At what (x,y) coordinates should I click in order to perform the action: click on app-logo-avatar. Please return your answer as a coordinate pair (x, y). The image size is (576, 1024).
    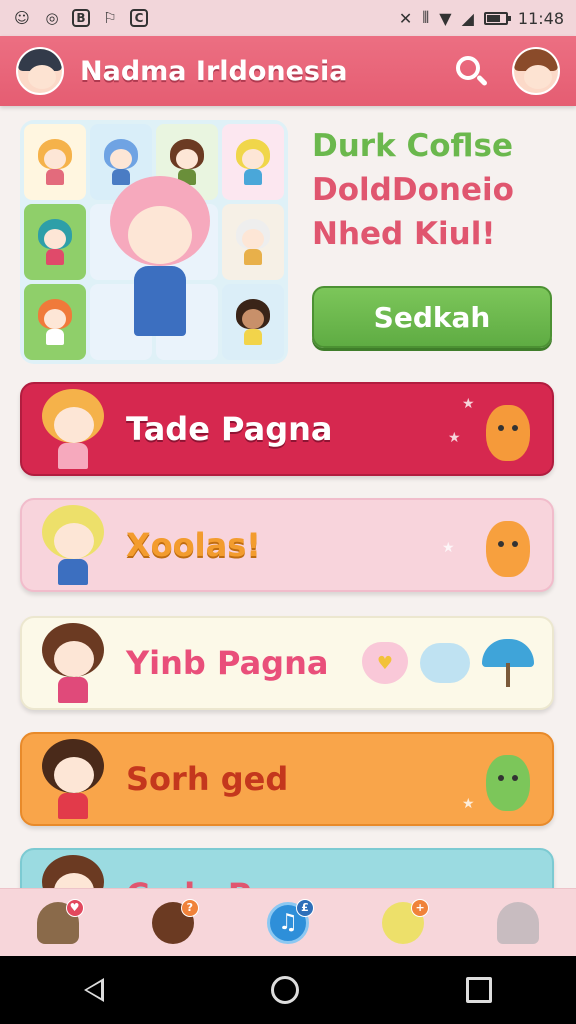
    Looking at the image, I should click on (40, 71).